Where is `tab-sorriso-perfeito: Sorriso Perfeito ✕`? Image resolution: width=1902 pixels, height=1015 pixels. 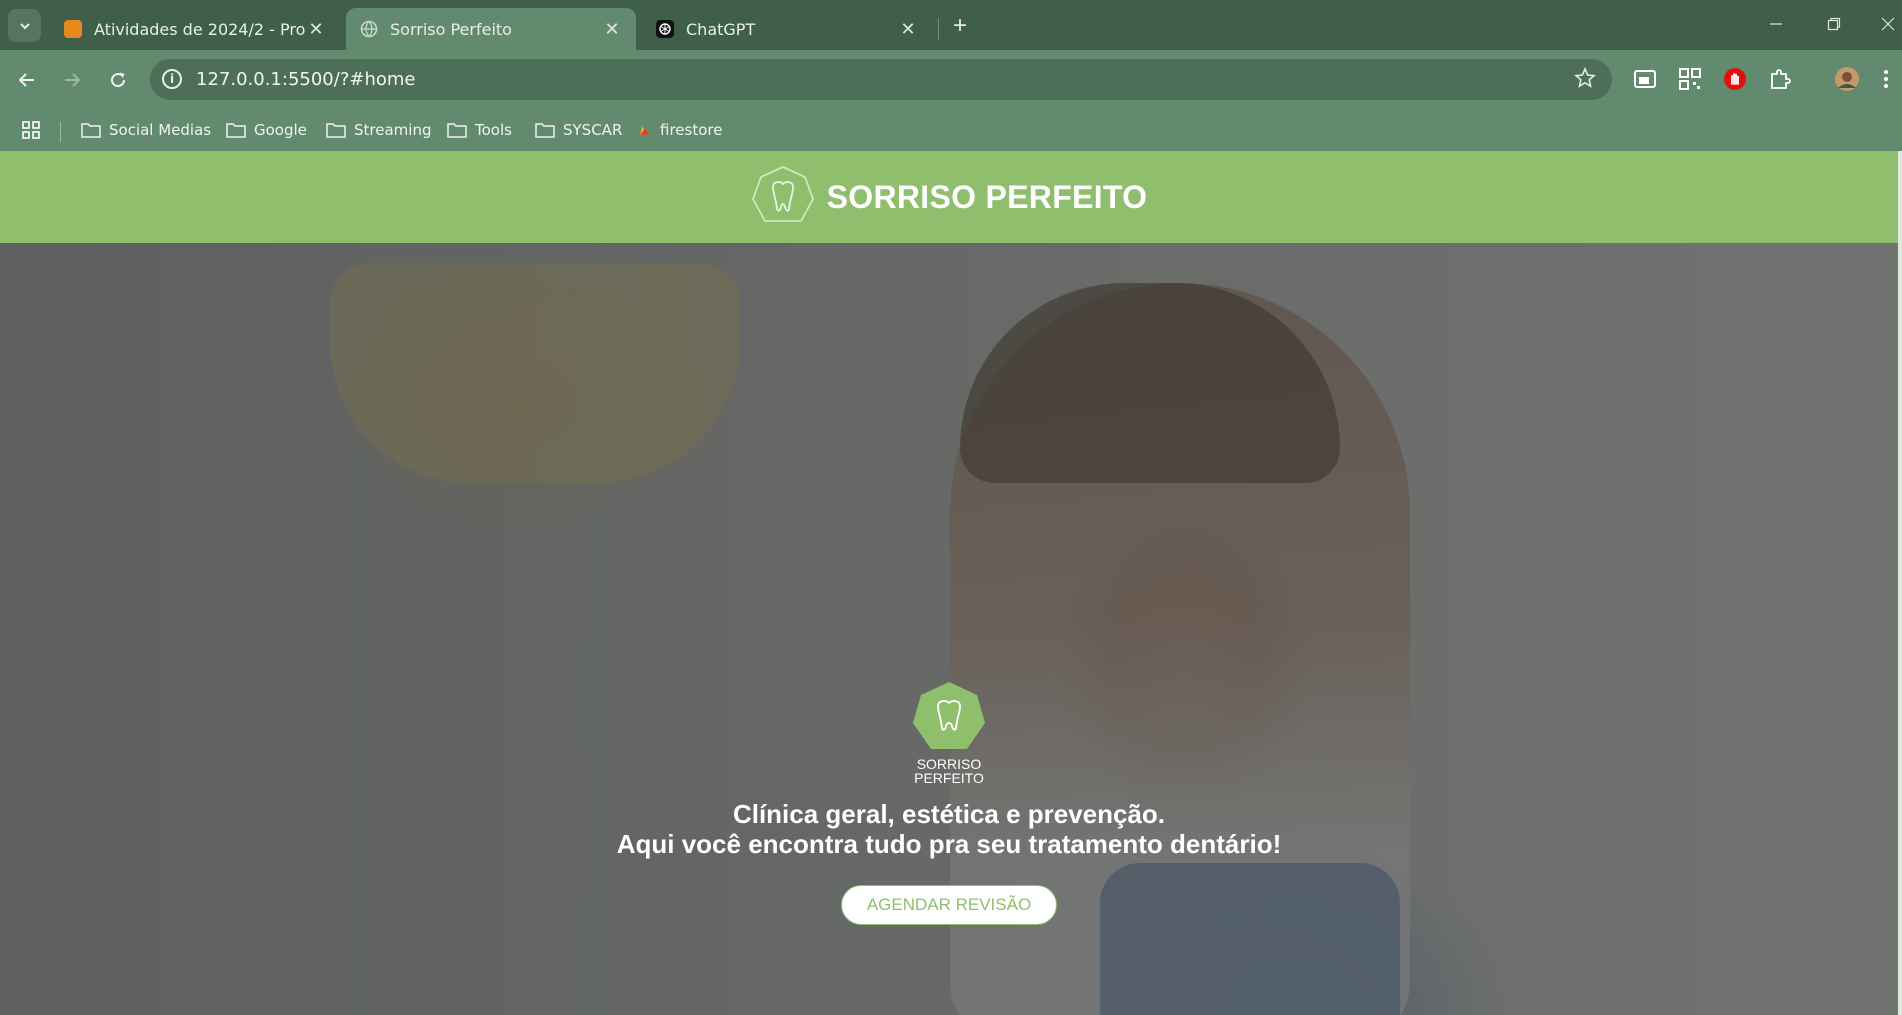 tab-sorriso-perfeito: Sorriso Perfeito ✕ is located at coordinates (491, 29).